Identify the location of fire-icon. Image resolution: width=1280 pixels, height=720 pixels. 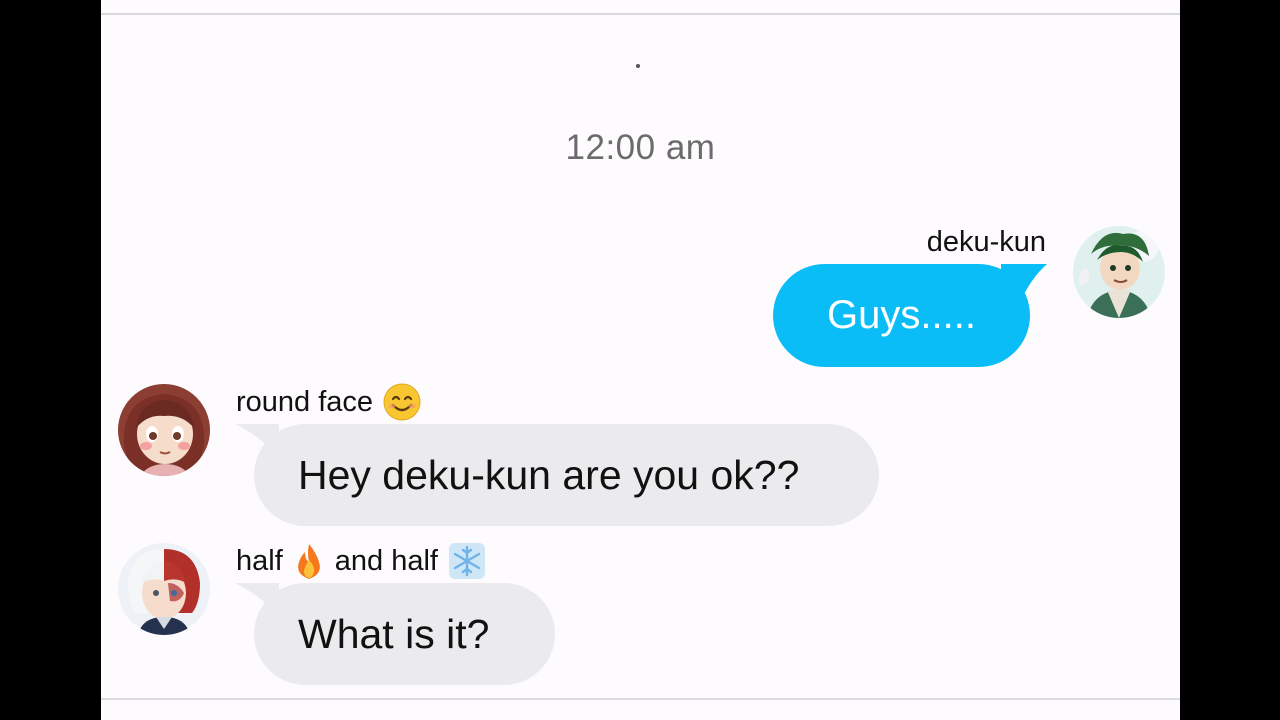
(309, 561).